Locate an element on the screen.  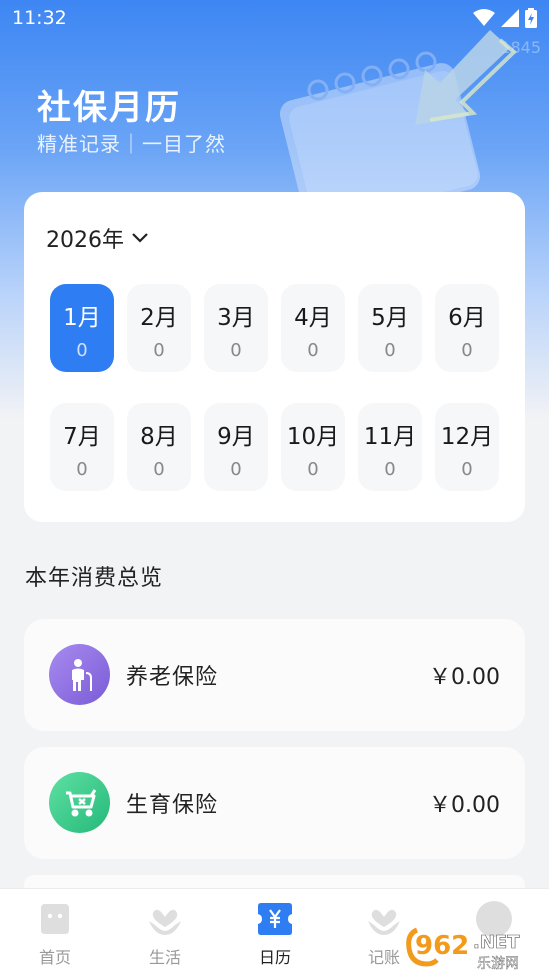
watermark-logo: 962 .NET 乐游网 is located at coordinates (463, 949).